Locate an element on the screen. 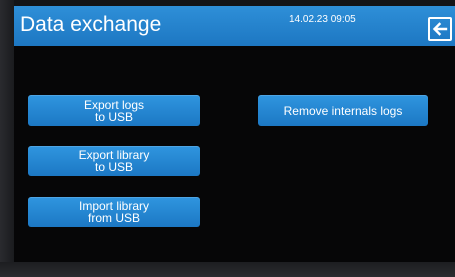 The width and height of the screenshot is (455, 277). export-logs-label-line2: to USB is located at coordinates (113, 116).